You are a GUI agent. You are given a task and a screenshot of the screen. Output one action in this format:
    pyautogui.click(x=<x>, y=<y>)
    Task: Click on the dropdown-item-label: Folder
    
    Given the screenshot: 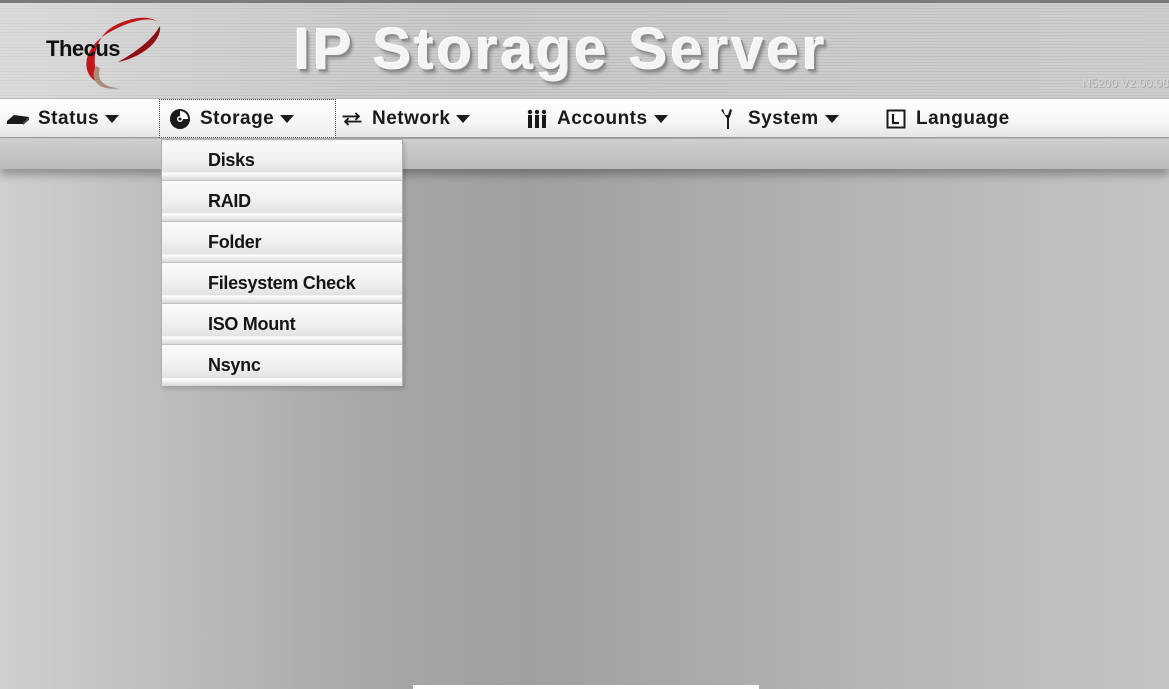 What is the action you would take?
    pyautogui.click(x=235, y=241)
    